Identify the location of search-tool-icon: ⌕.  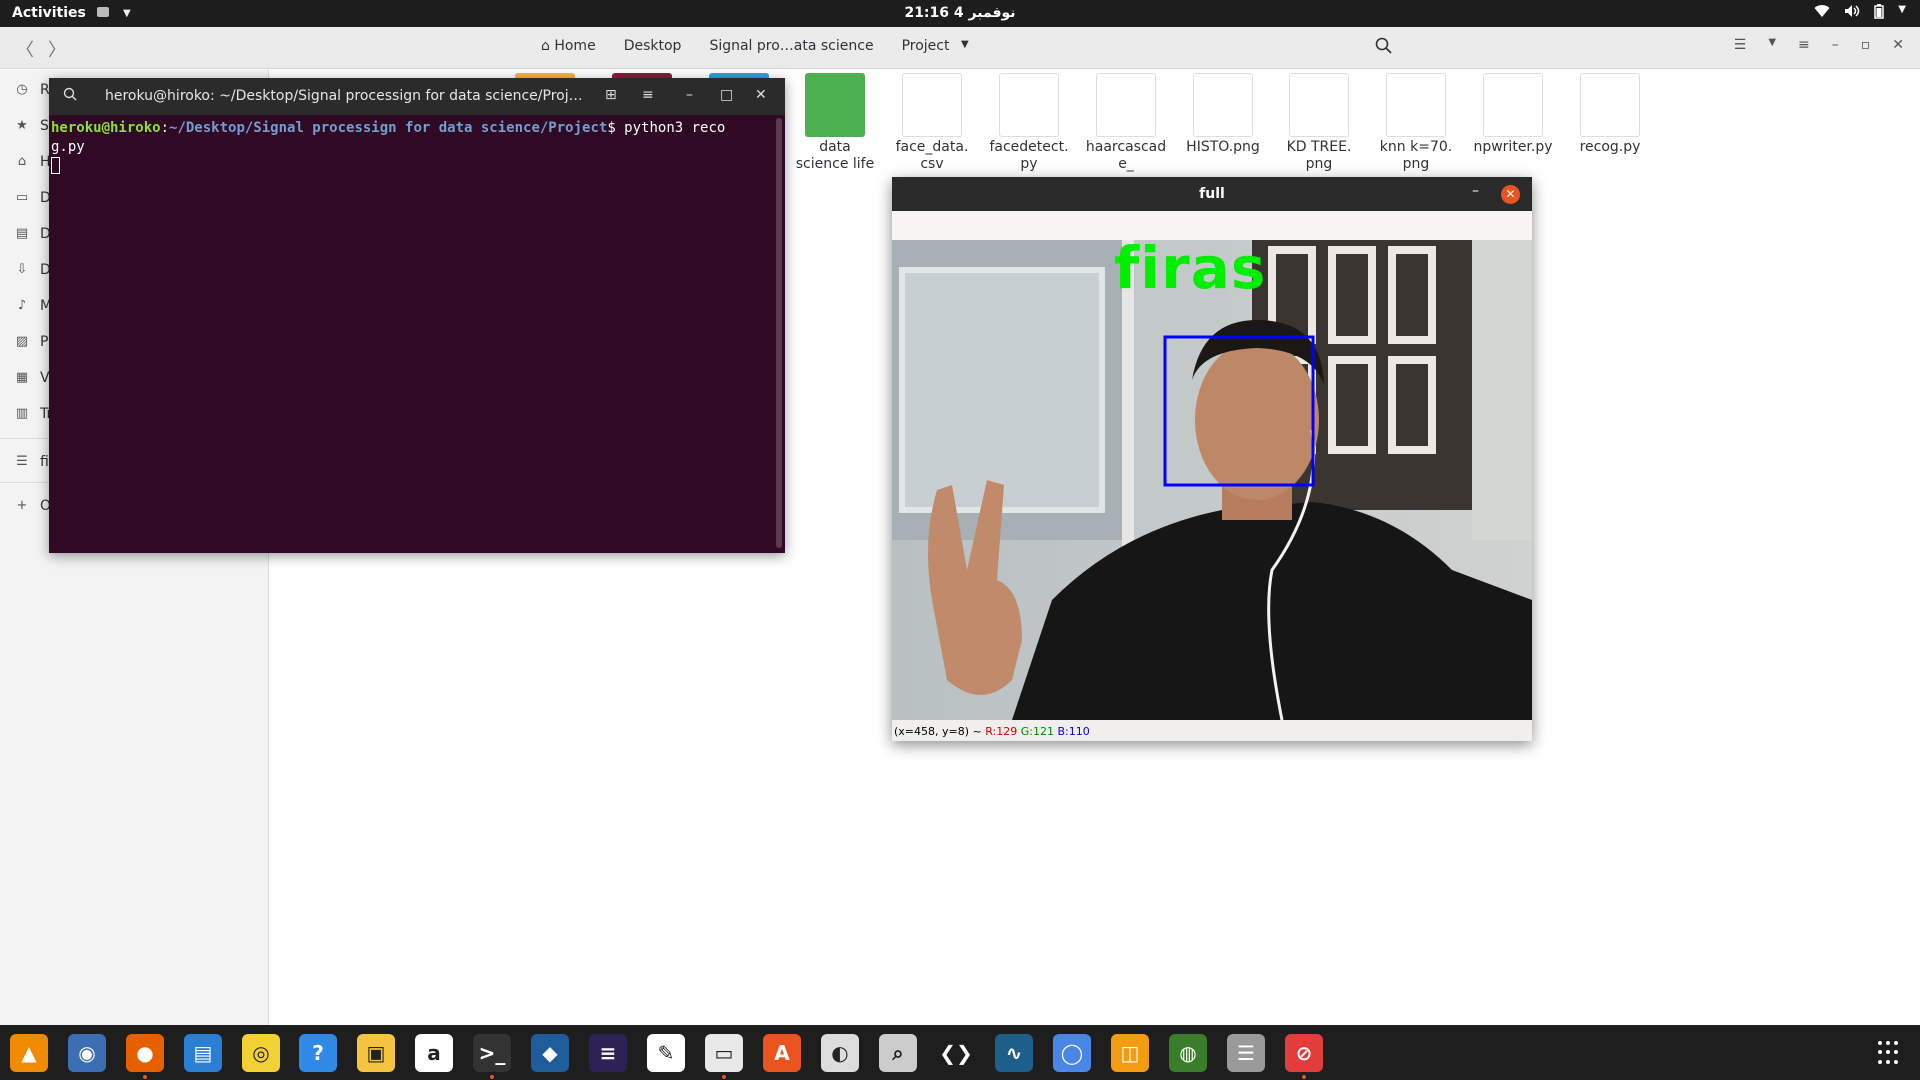
(898, 1053).